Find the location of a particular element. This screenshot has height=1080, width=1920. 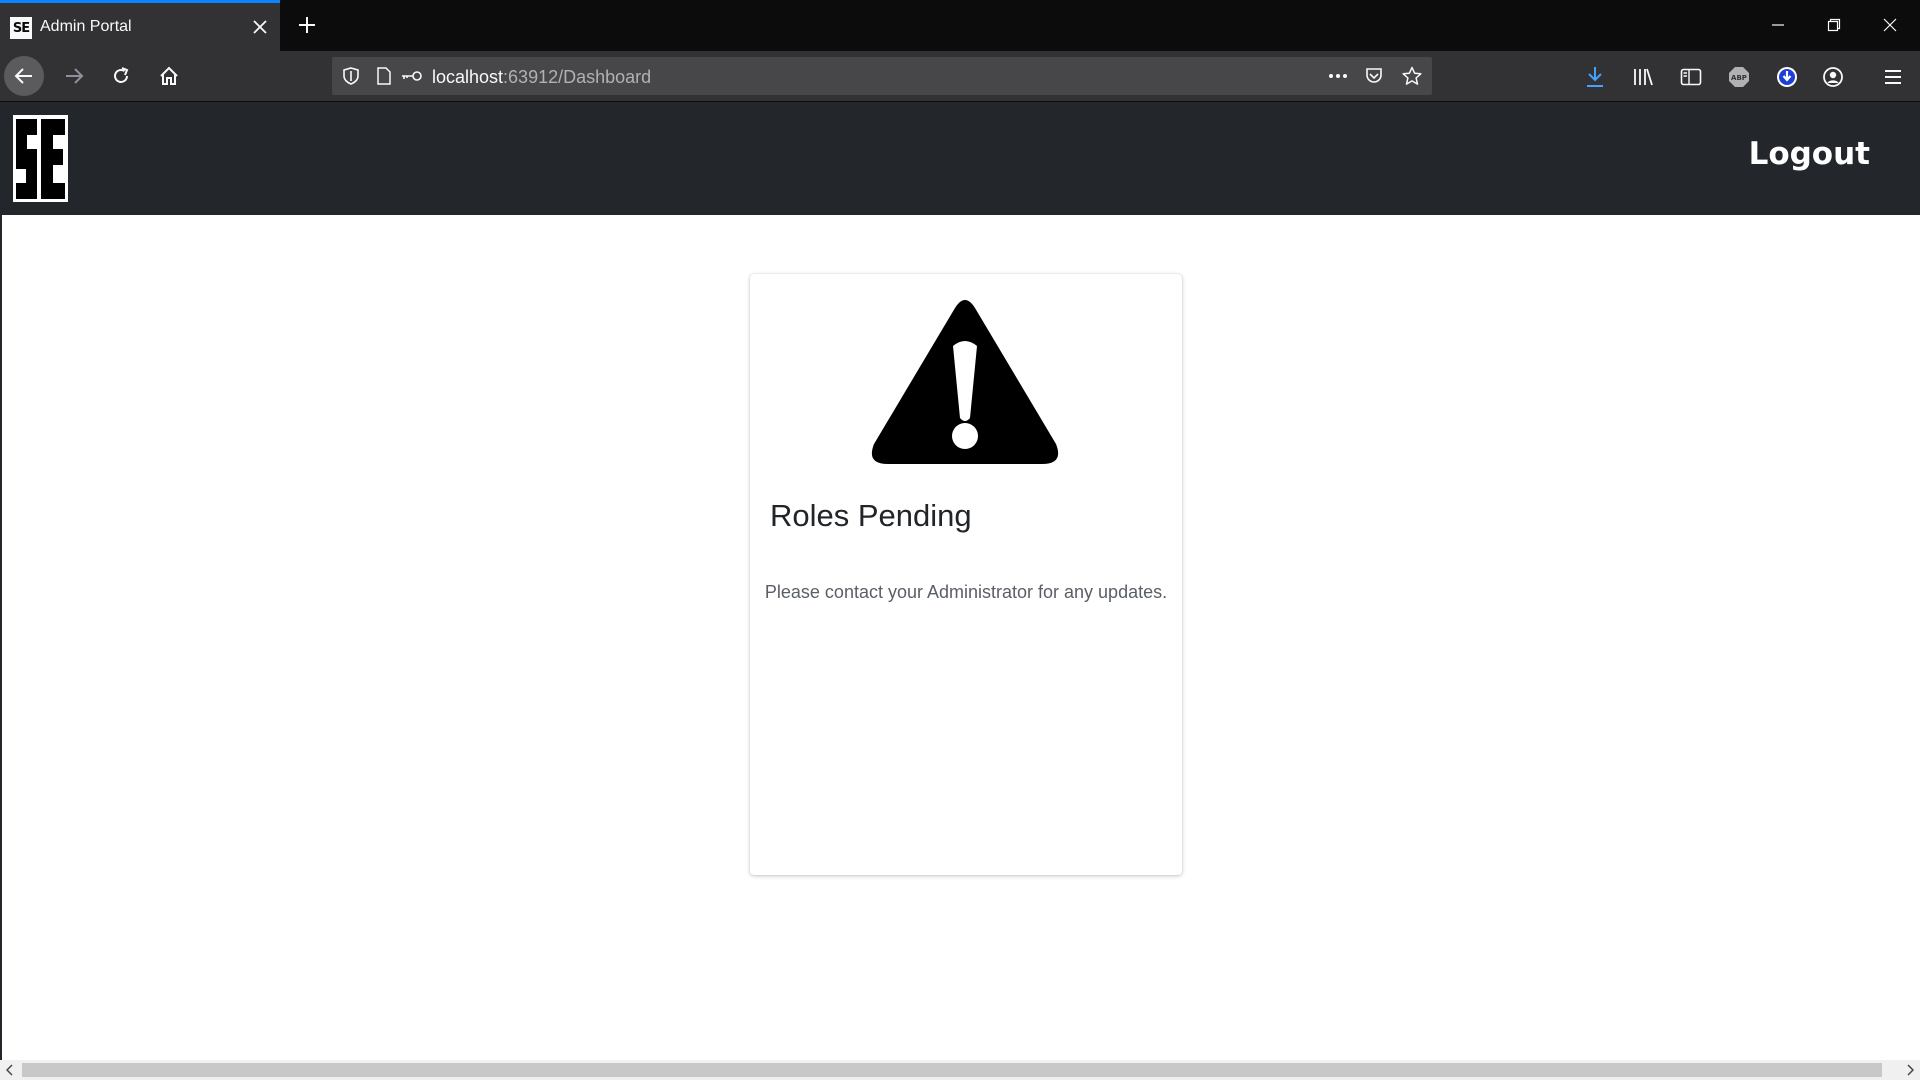

horizontal-scrollbar is located at coordinates (960, 1070).